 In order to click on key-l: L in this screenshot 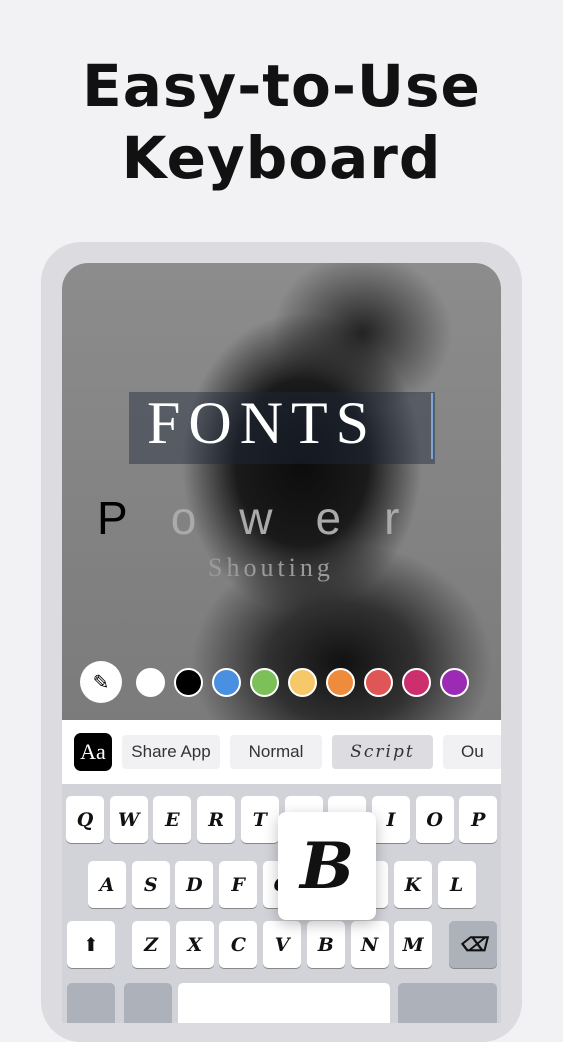, I will do `click(456, 884)`.